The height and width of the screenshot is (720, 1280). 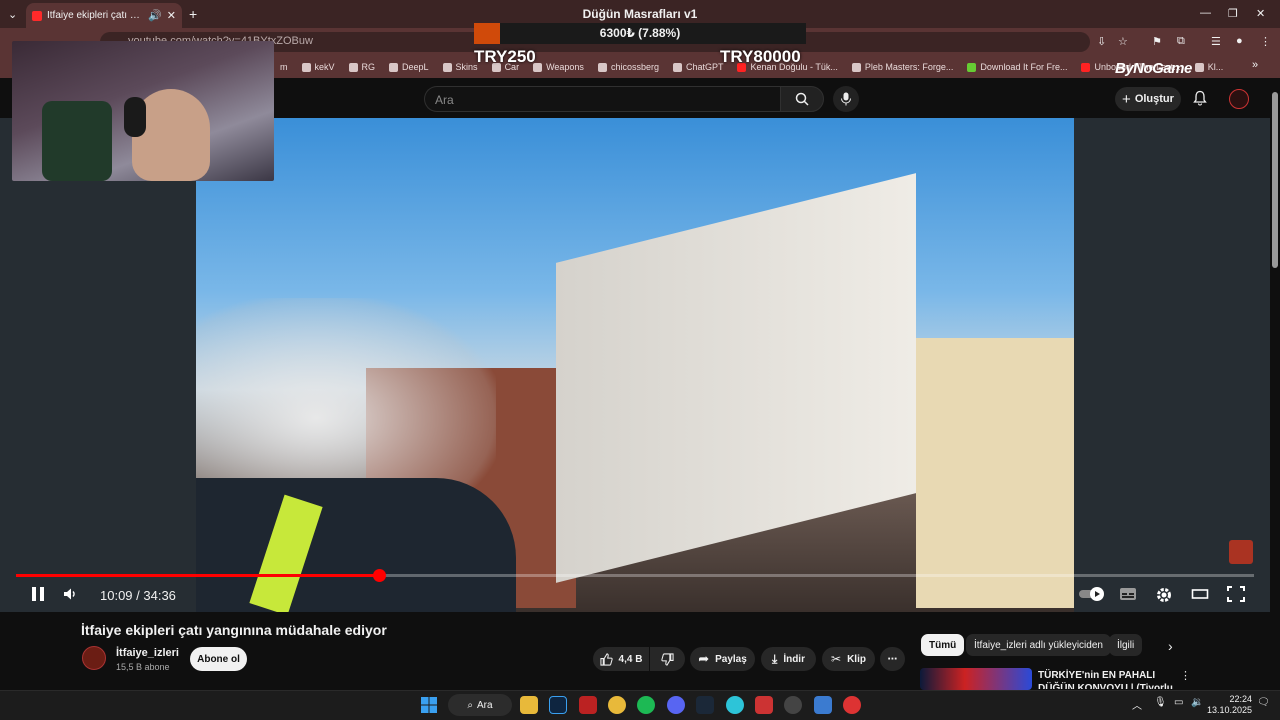 What do you see at coordinates (697, 67) in the screenshot?
I see `bookmark-item: ChatGPT` at bounding box center [697, 67].